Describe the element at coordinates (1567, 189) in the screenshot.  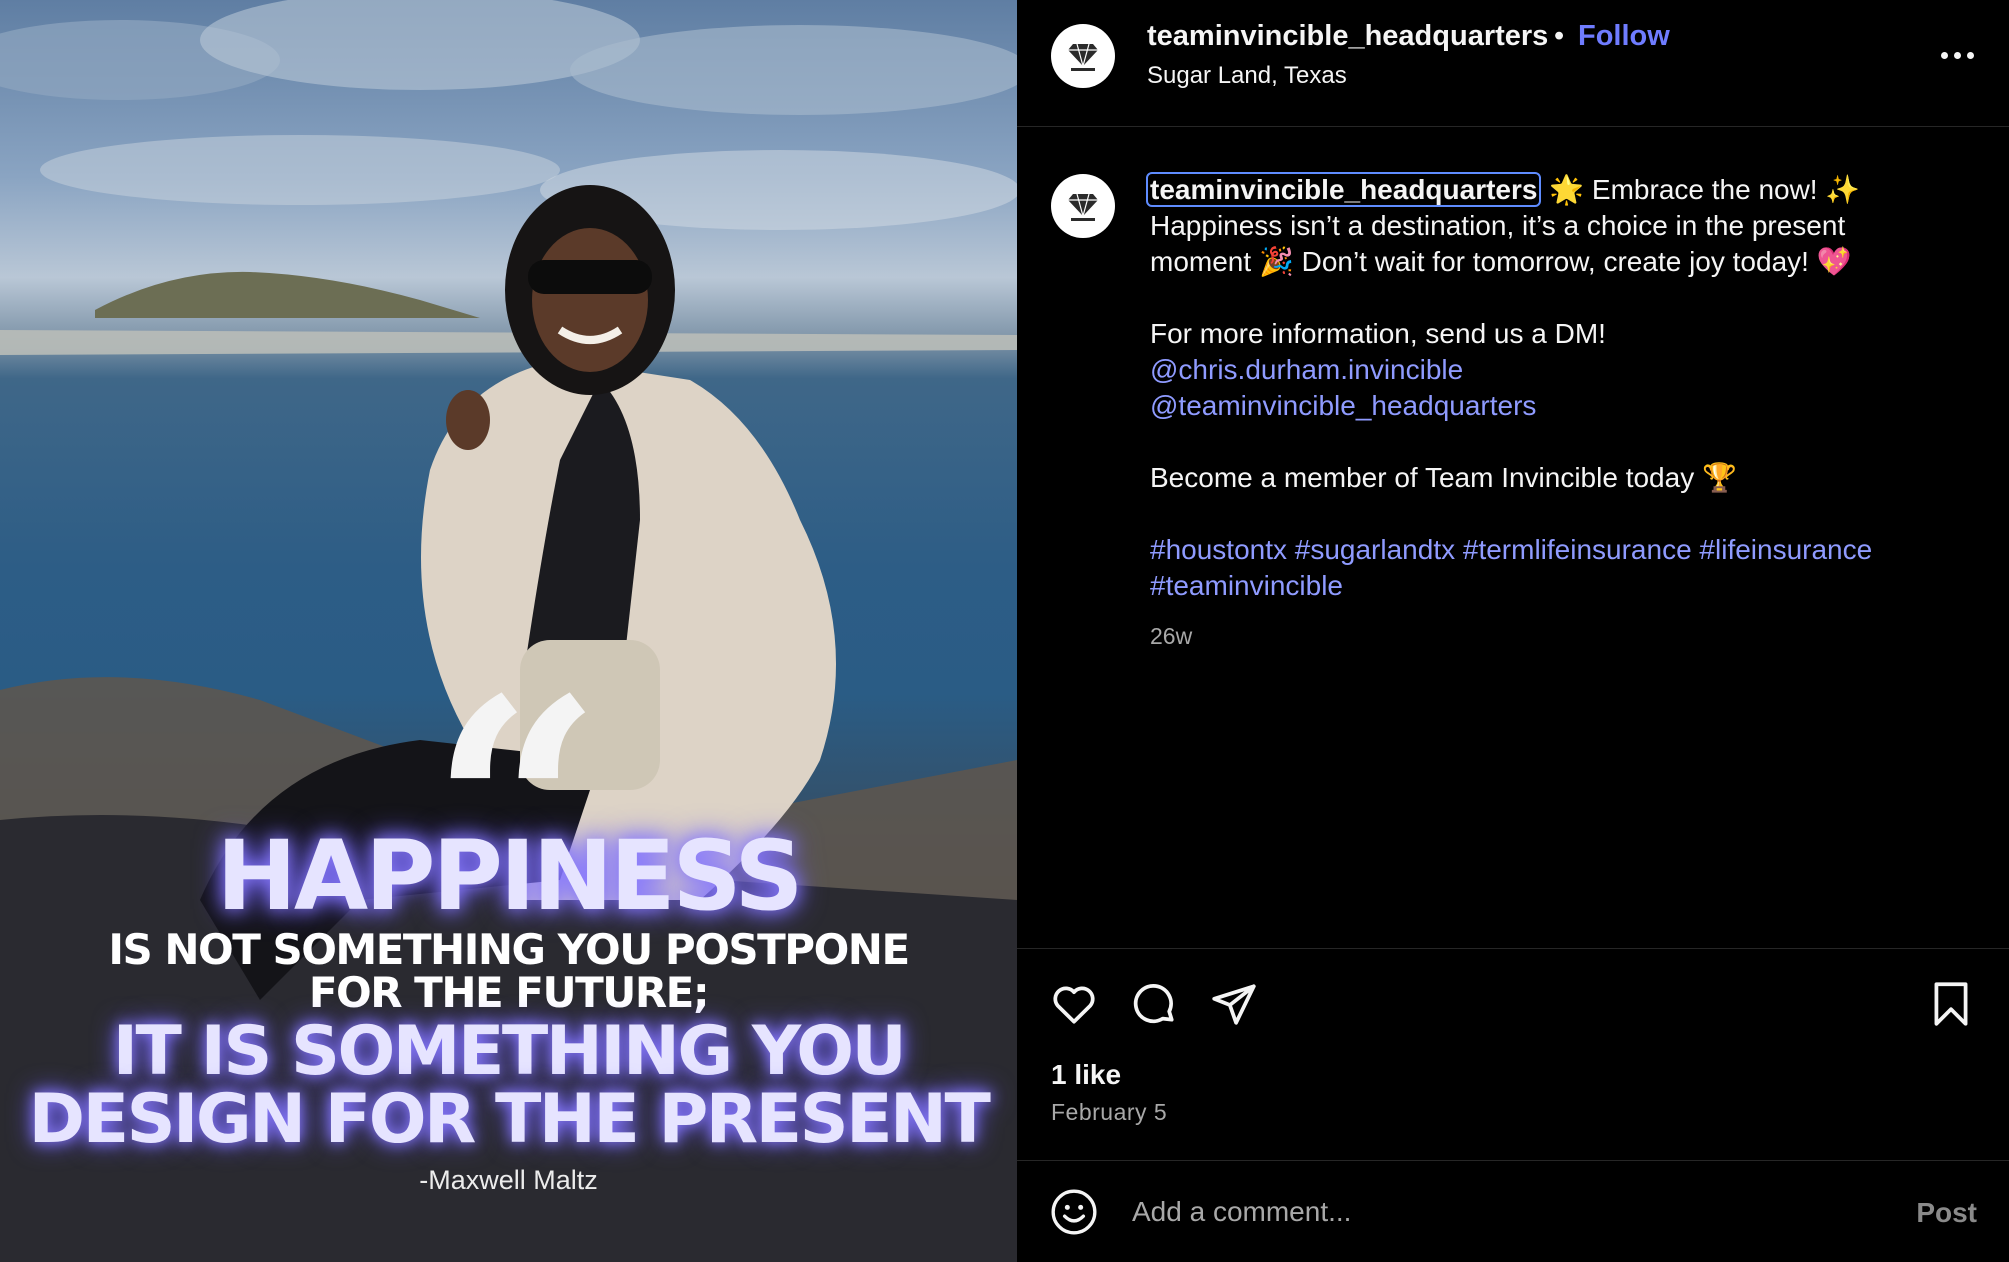
I see `star-emoji: 🌟` at that location.